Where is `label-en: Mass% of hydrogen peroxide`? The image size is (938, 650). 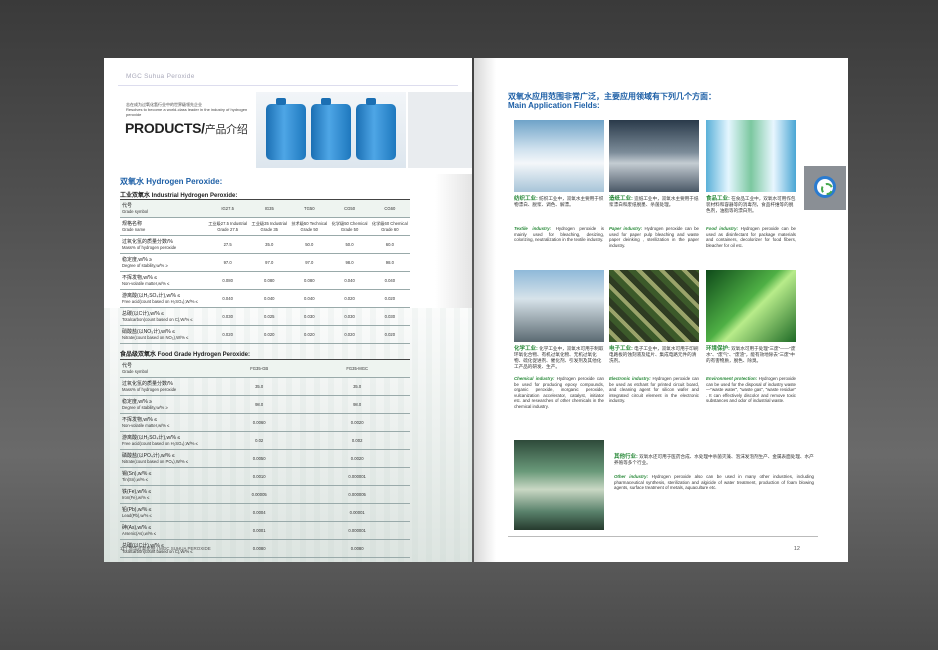 label-en: Mass% of hydrogen peroxide is located at coordinates (149, 389).